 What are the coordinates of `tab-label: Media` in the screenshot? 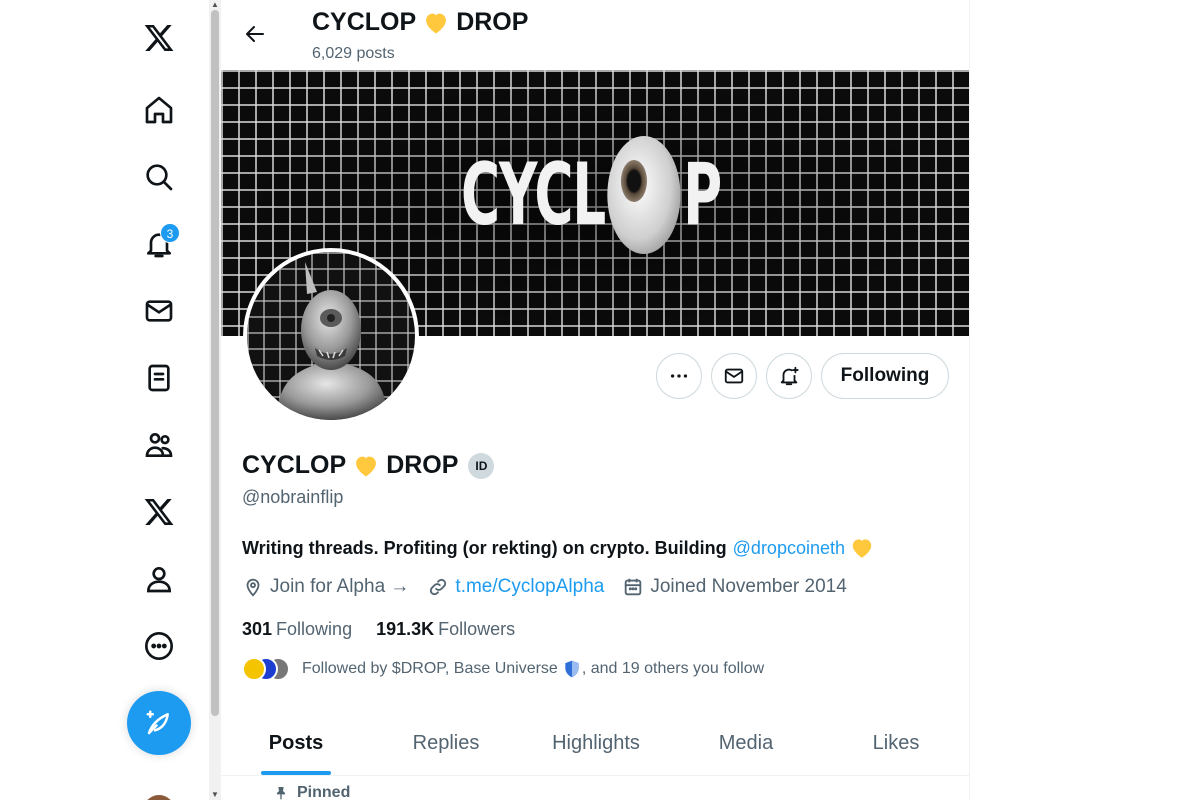 It's located at (746, 743).